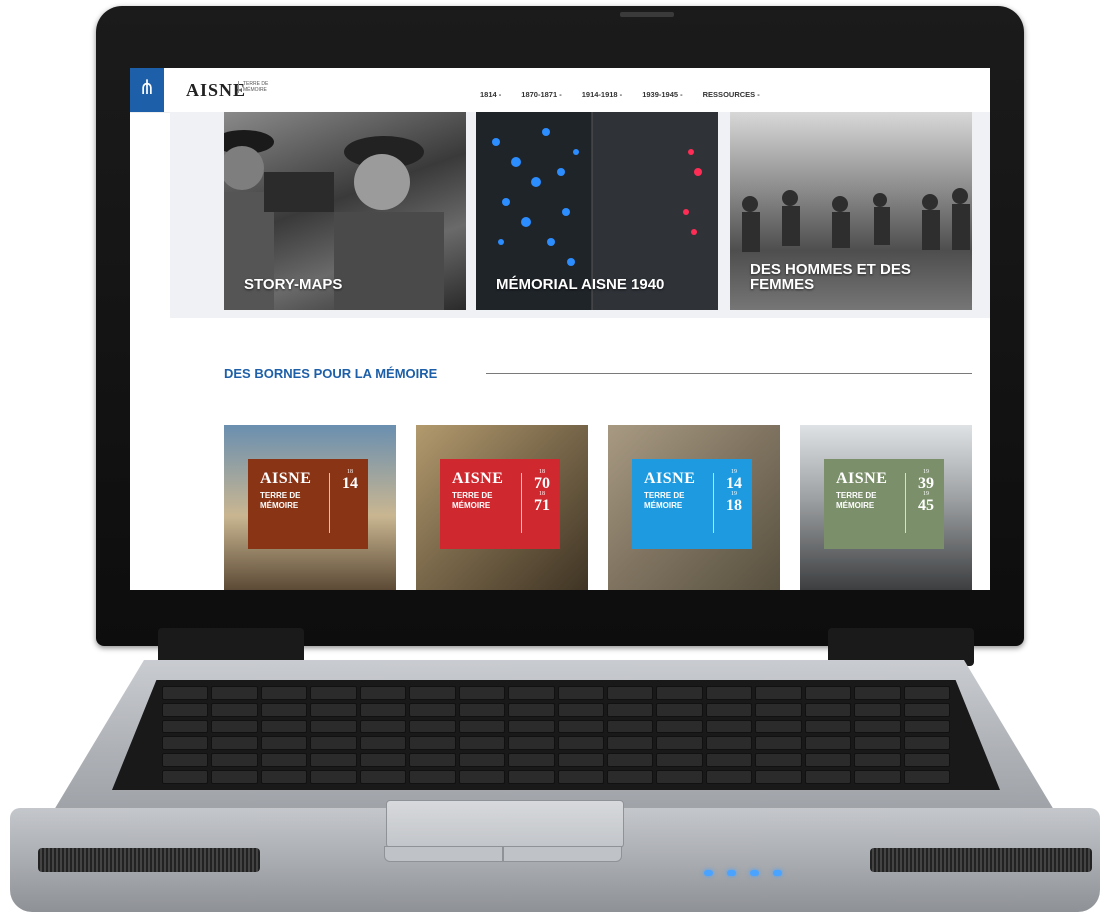 The width and height of the screenshot is (1109, 920). Describe the element at coordinates (851, 211) in the screenshot. I see `hero-tile-hommes-femmes: DES HOMMES ET DES FEMMES` at that location.